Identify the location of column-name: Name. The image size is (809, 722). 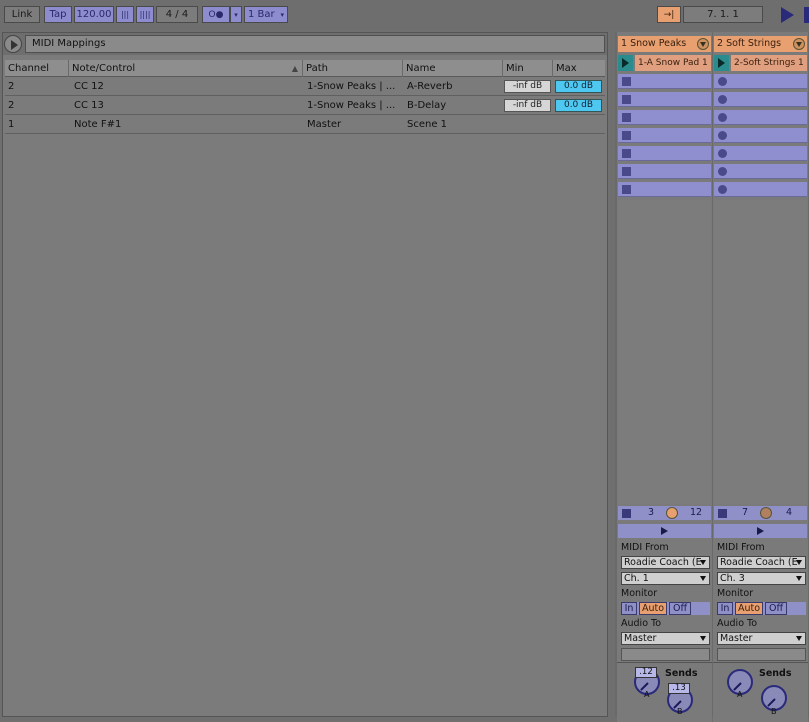
(453, 68).